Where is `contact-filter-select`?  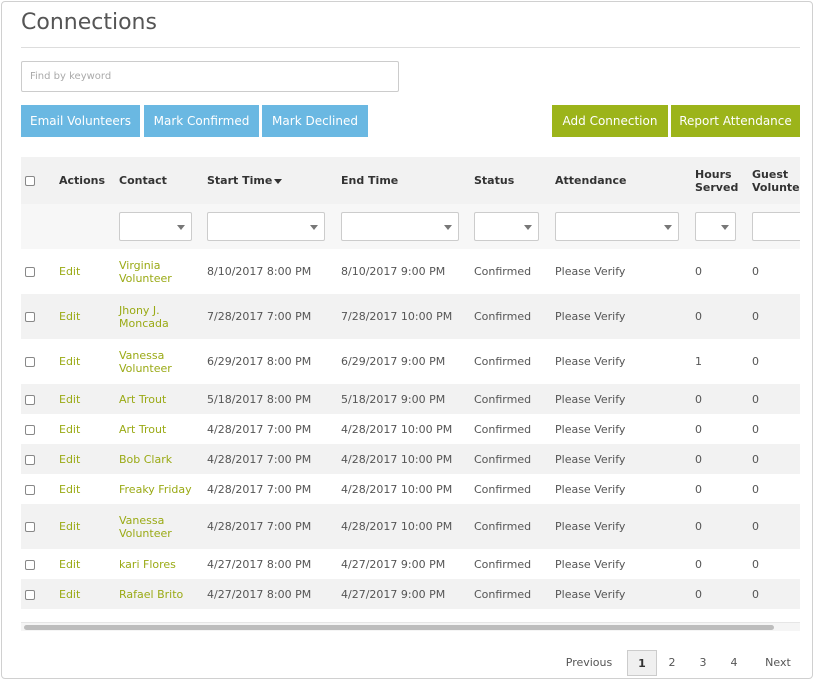 contact-filter-select is located at coordinates (155, 226).